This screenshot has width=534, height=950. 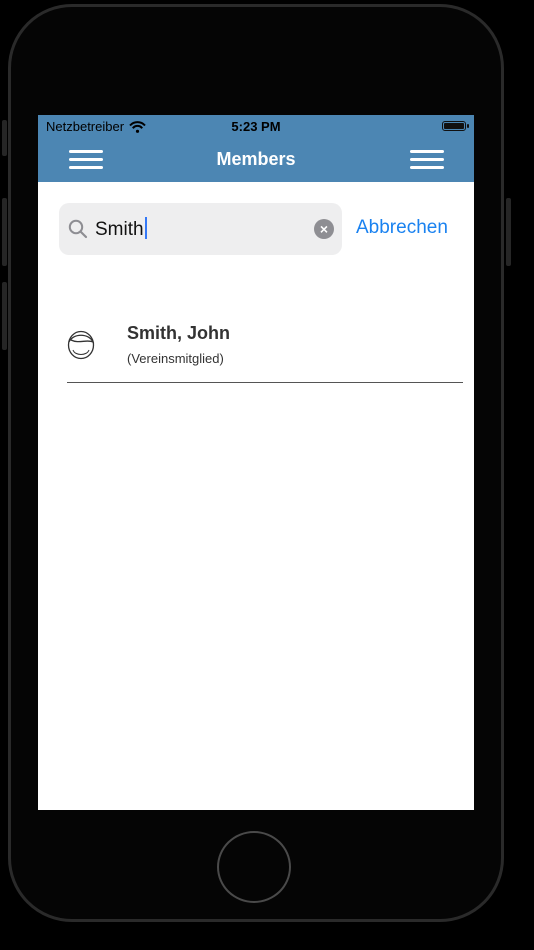 I want to click on volume-down-button, so click(x=4, y=316).